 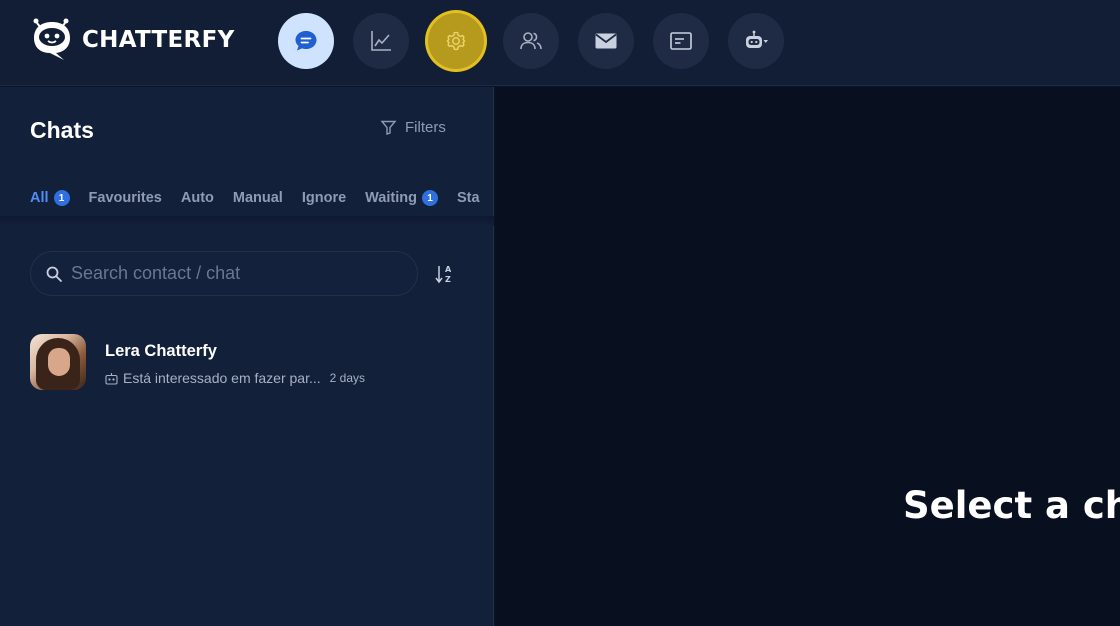 What do you see at coordinates (425, 127) in the screenshot?
I see `filters-label: Filters` at bounding box center [425, 127].